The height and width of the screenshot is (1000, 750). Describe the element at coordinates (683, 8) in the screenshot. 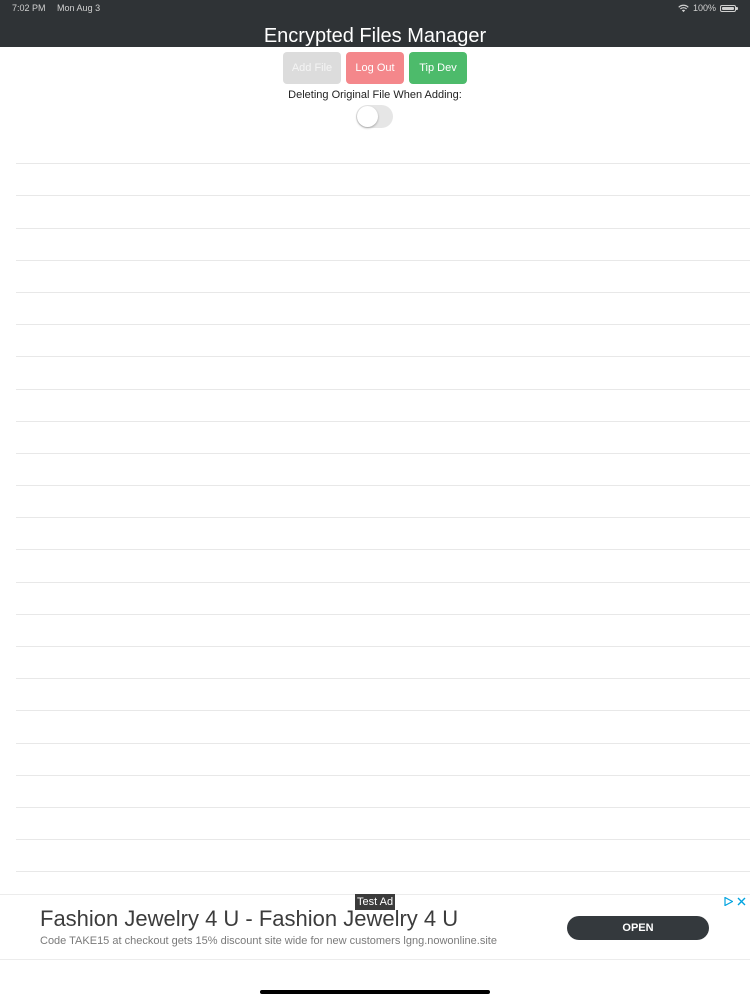

I see `wifi-icon` at that location.